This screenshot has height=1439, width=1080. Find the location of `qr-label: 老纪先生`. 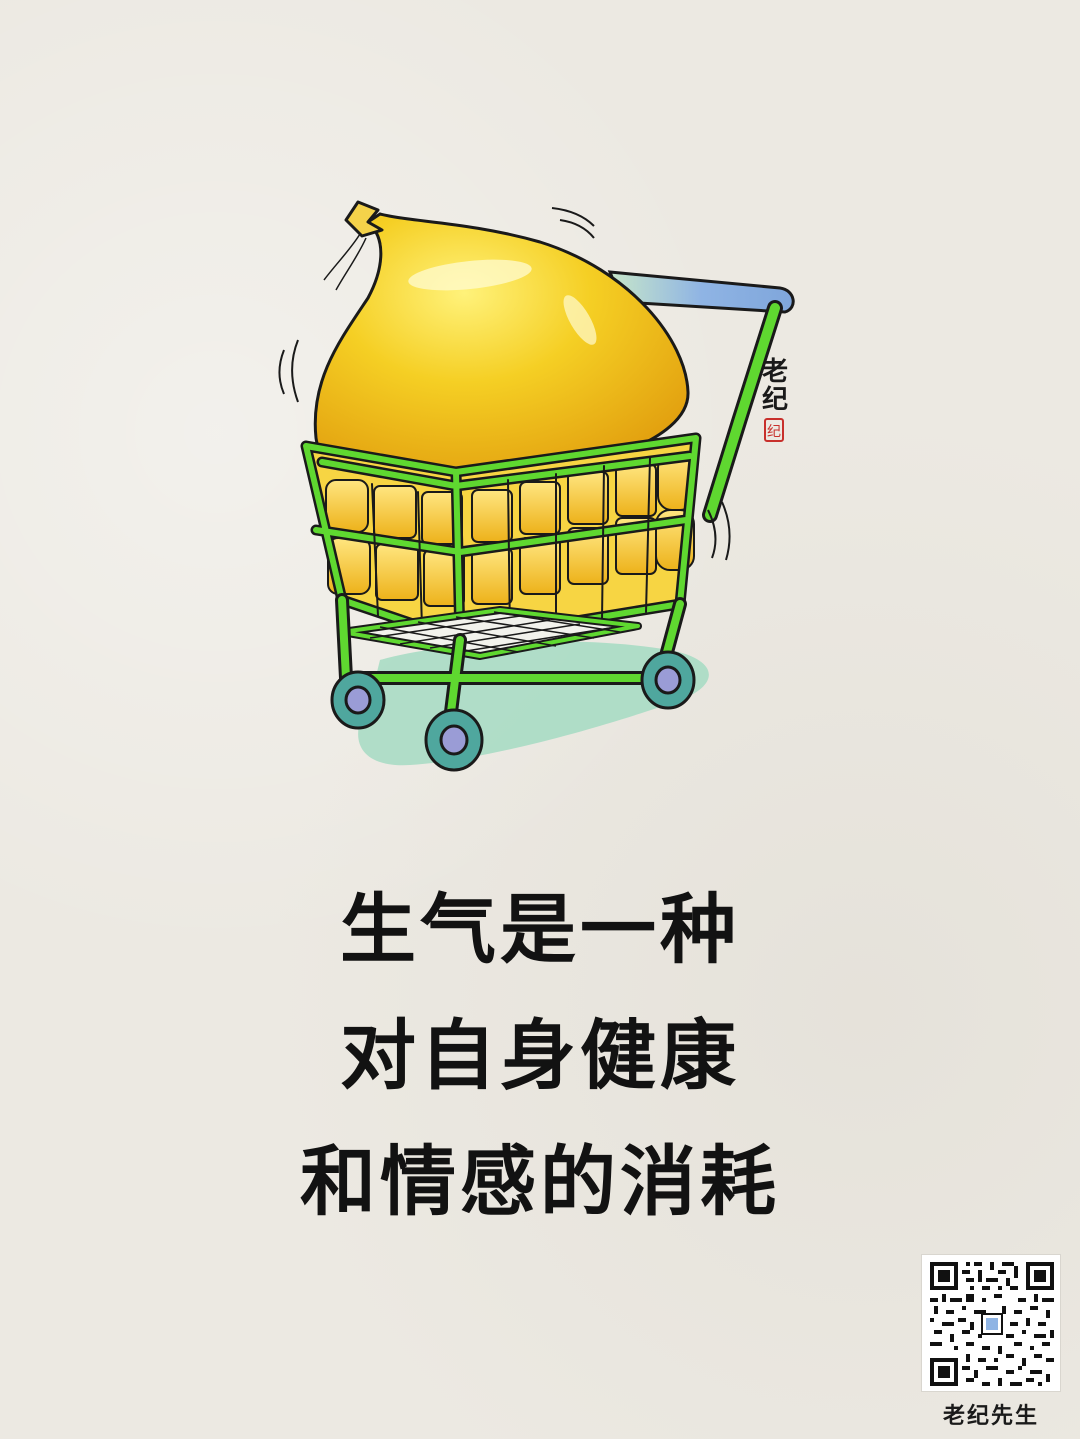

qr-label: 老纪先生 is located at coordinates (990, 1416).